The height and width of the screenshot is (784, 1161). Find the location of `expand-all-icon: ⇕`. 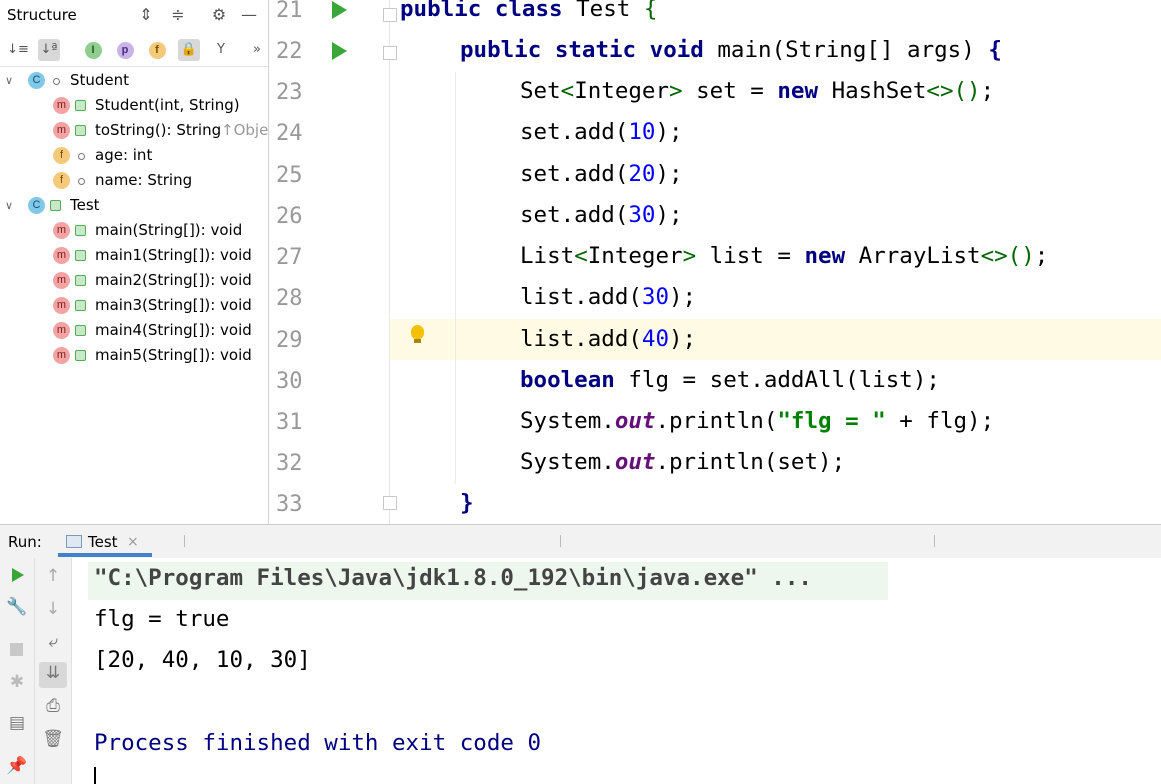

expand-all-icon: ⇕ is located at coordinates (146, 15).